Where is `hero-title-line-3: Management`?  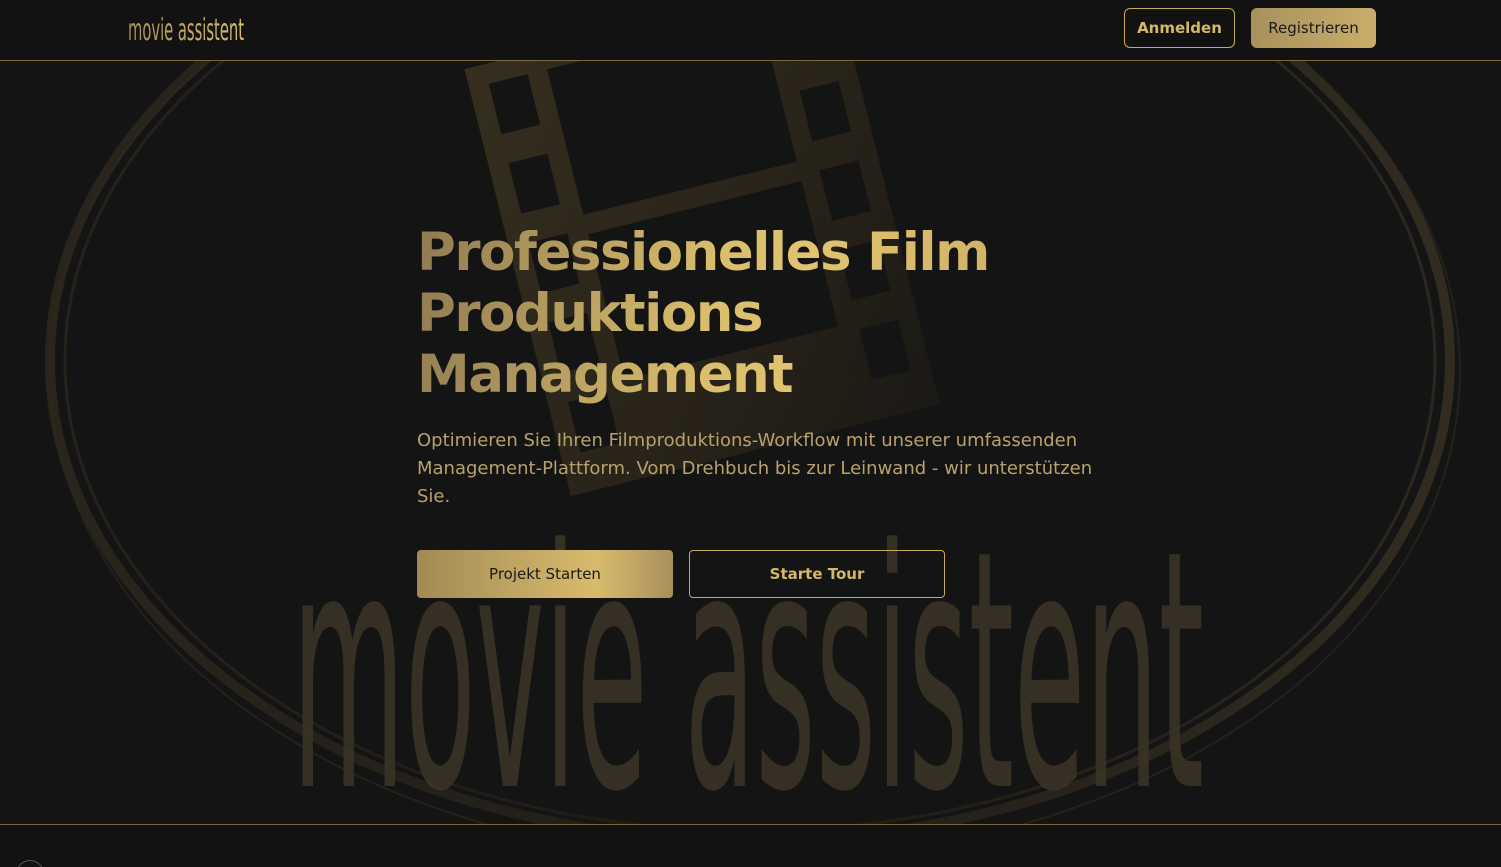 hero-title-line-3: Management is located at coordinates (605, 374).